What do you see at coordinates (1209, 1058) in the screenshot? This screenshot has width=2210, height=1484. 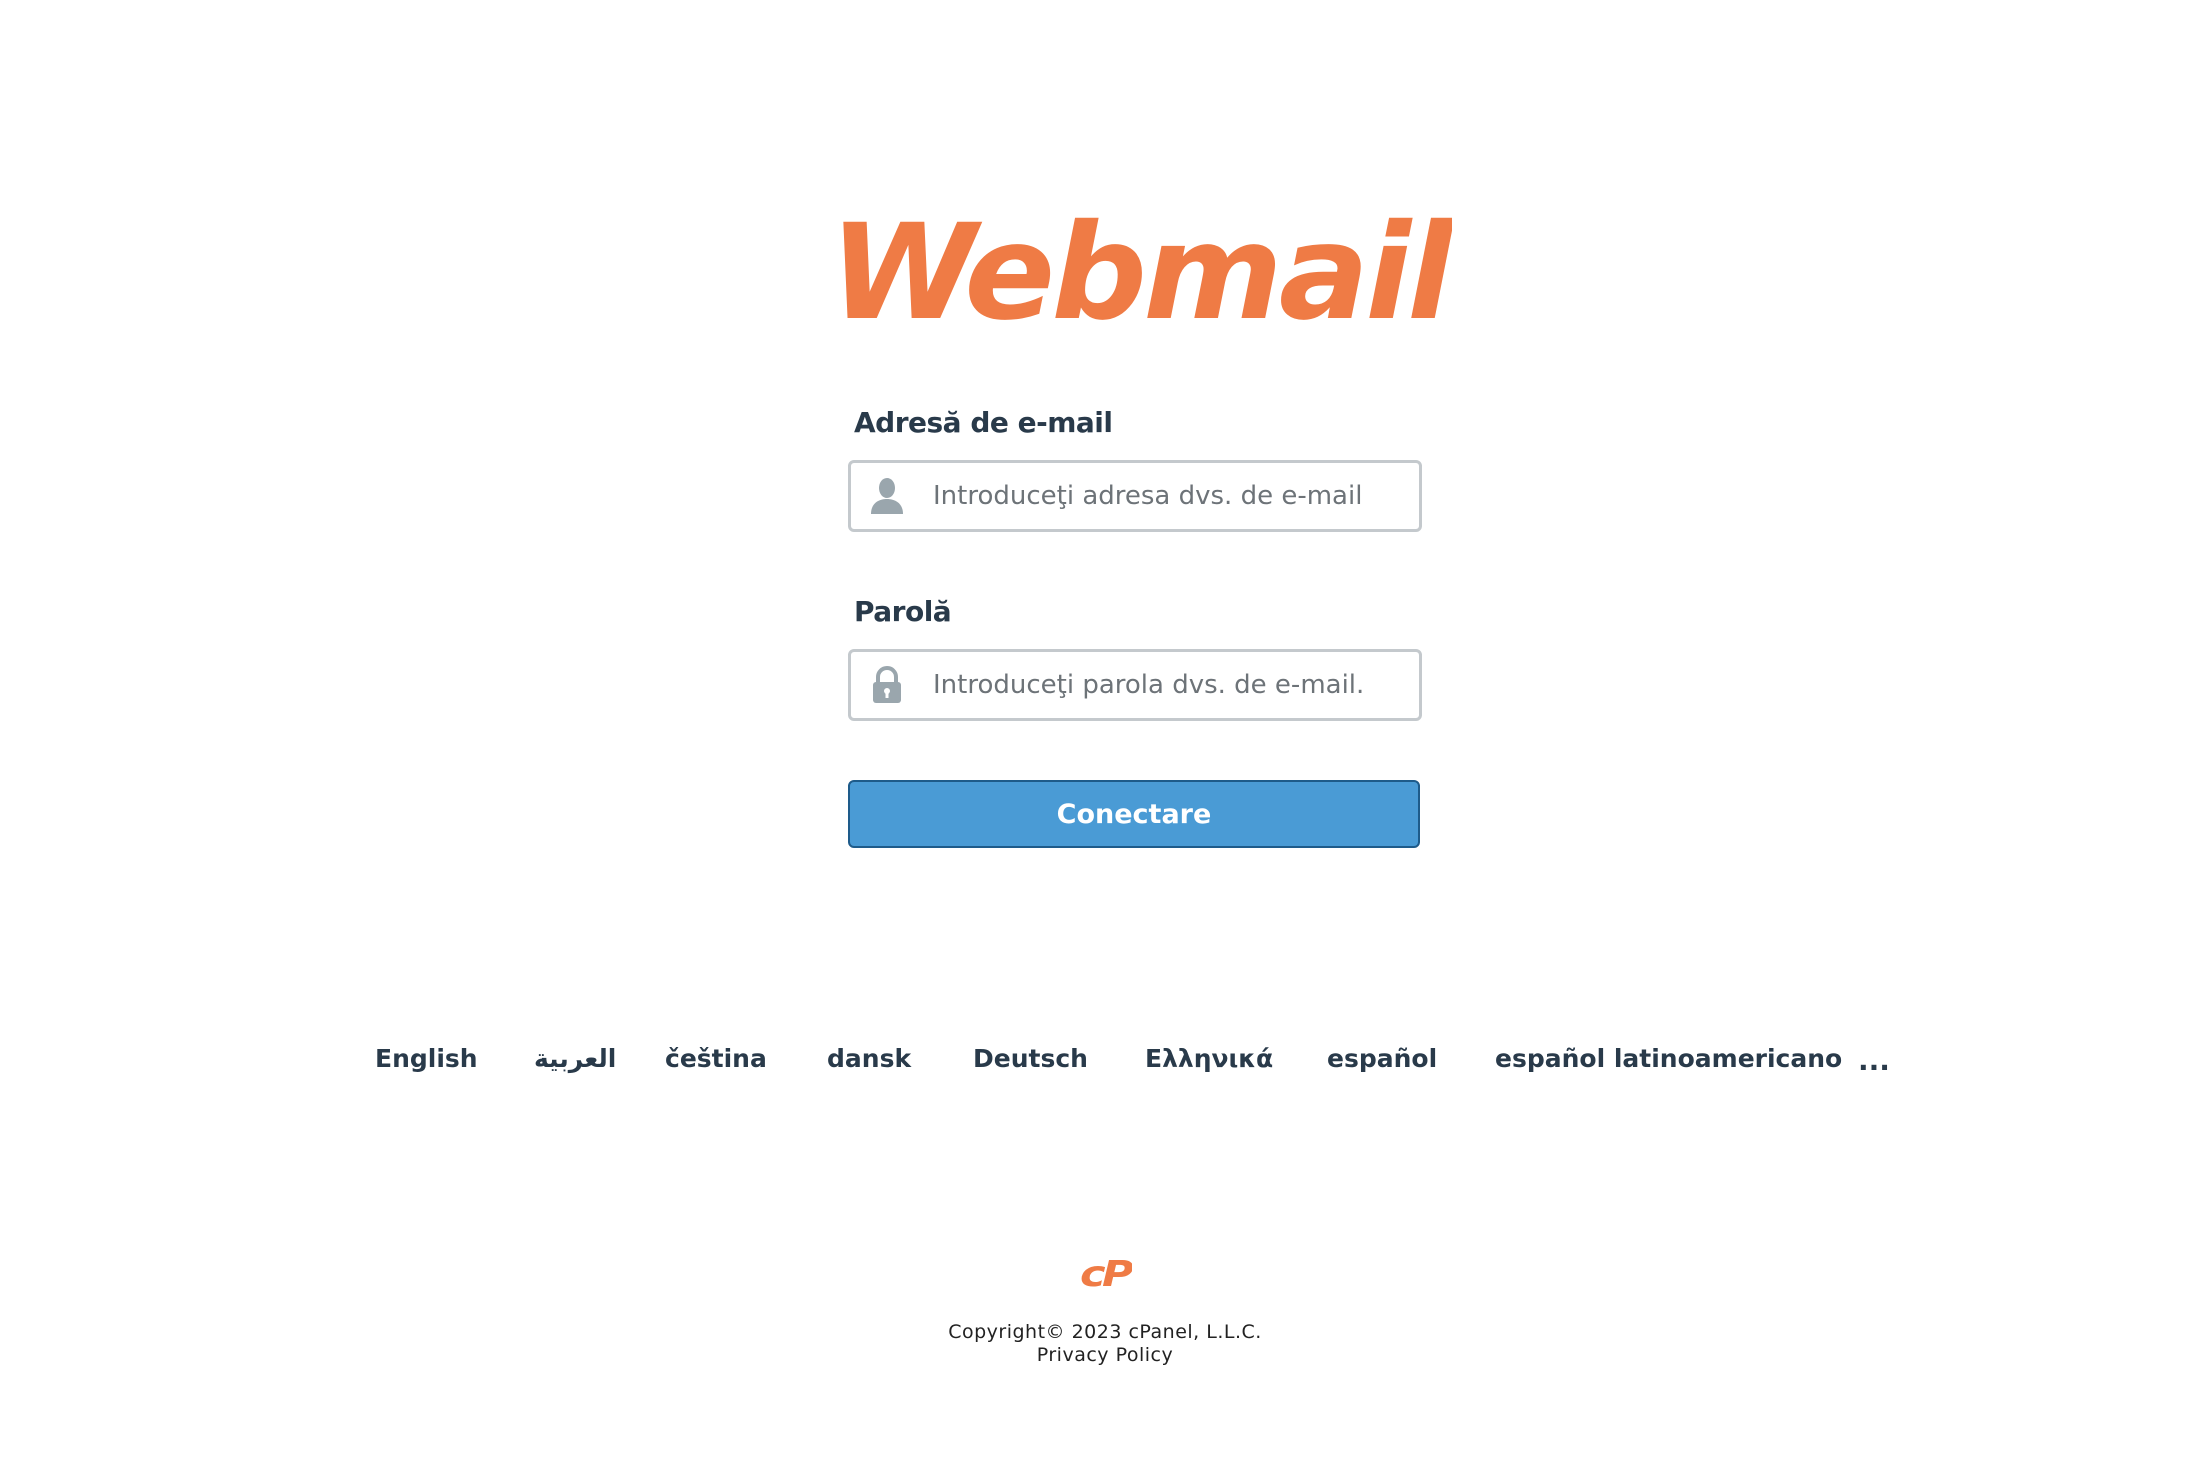 I see `language-link-greek: Ελληνικά` at bounding box center [1209, 1058].